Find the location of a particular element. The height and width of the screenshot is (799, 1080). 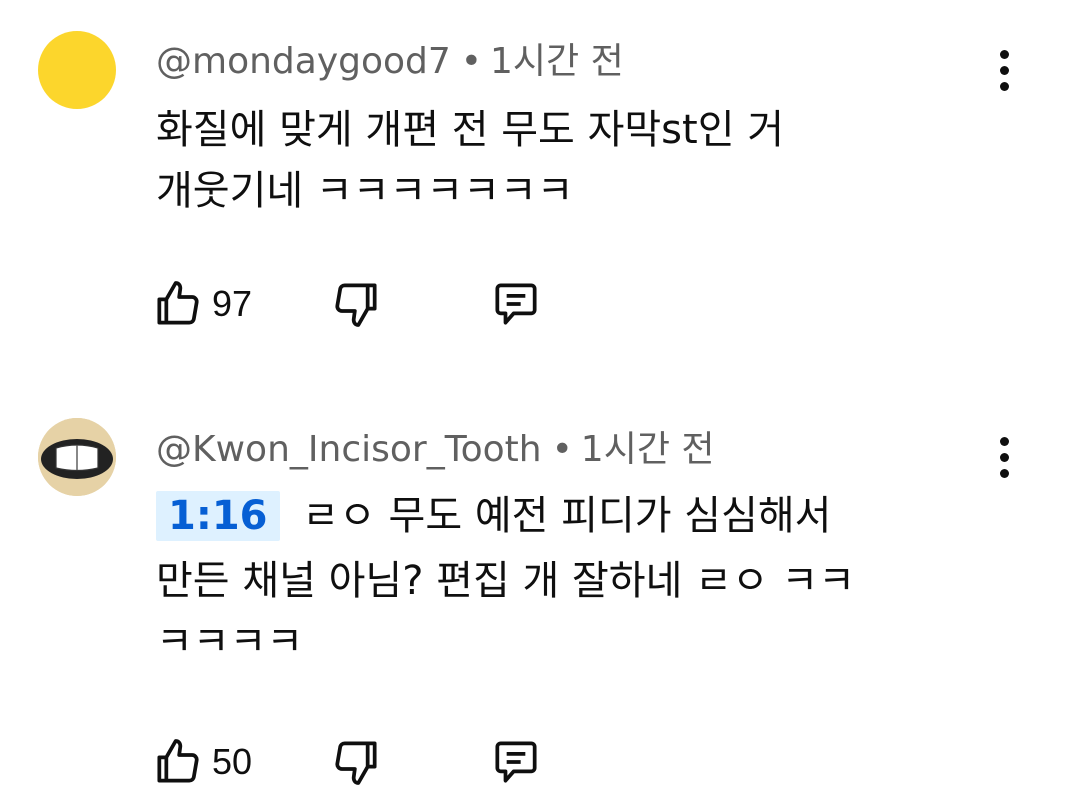

comment-meta: @Kwon_Incisor_Tooth • 1시간 전 is located at coordinates (435, 450).